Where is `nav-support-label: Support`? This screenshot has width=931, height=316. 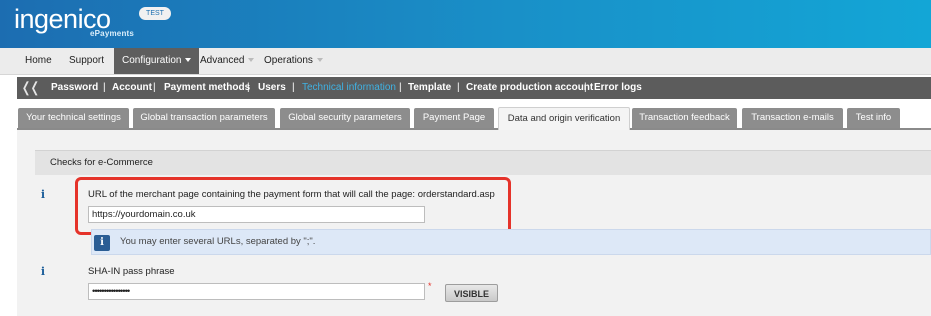 nav-support-label: Support is located at coordinates (87, 60).